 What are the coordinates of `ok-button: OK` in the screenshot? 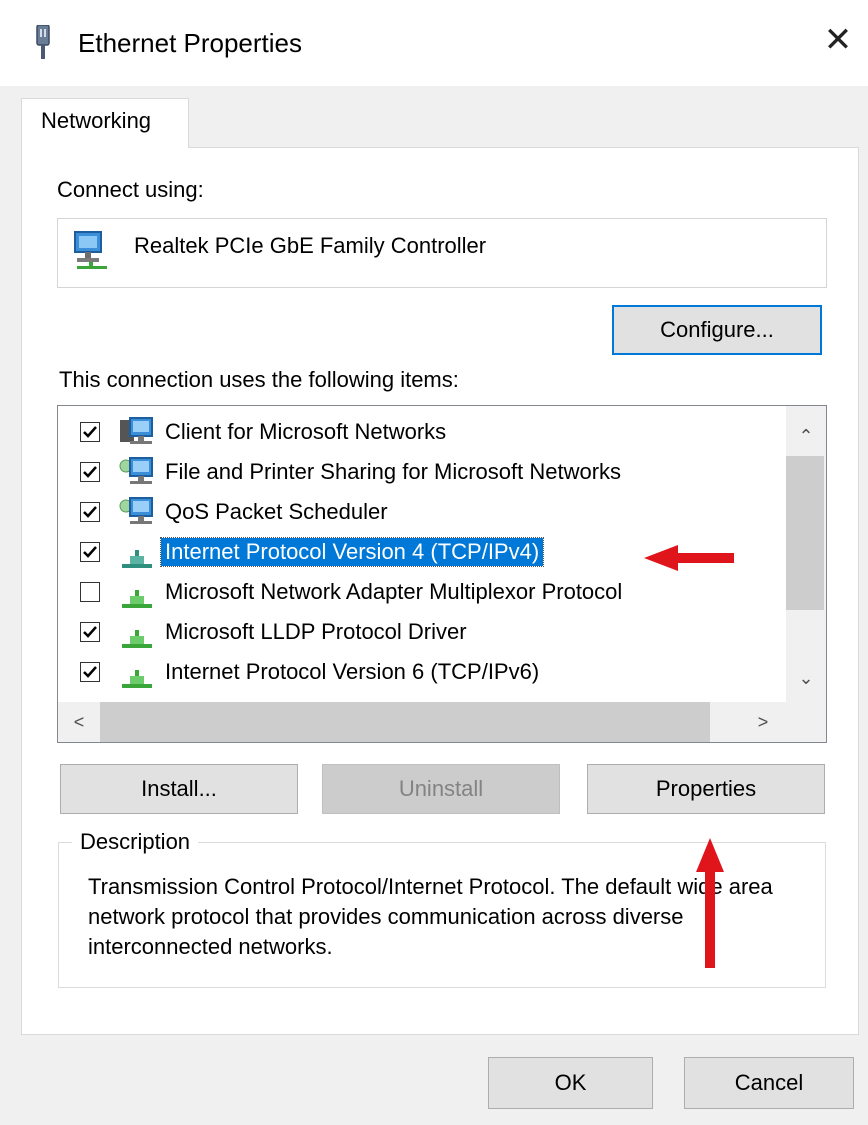 It's located at (570, 1083).